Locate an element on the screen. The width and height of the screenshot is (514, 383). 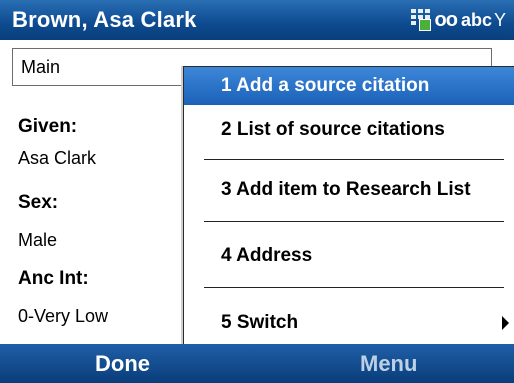
sex-label: Sex: is located at coordinates (38, 202).